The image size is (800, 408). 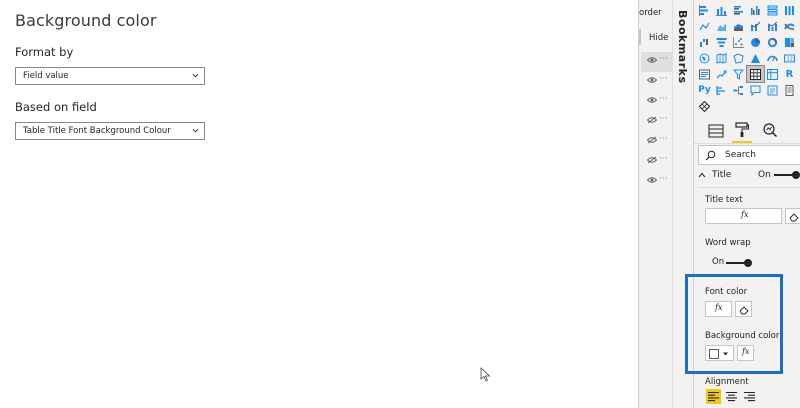 I want to click on shape-map-icon, so click(x=738, y=58).